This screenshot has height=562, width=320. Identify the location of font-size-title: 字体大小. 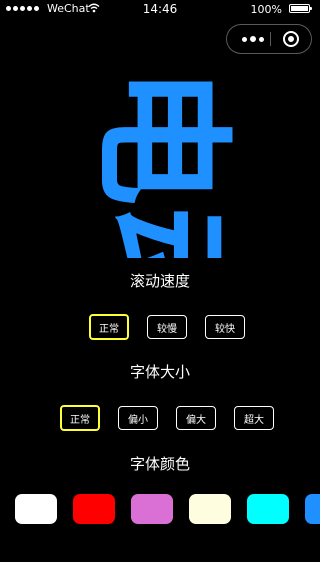
(159, 372).